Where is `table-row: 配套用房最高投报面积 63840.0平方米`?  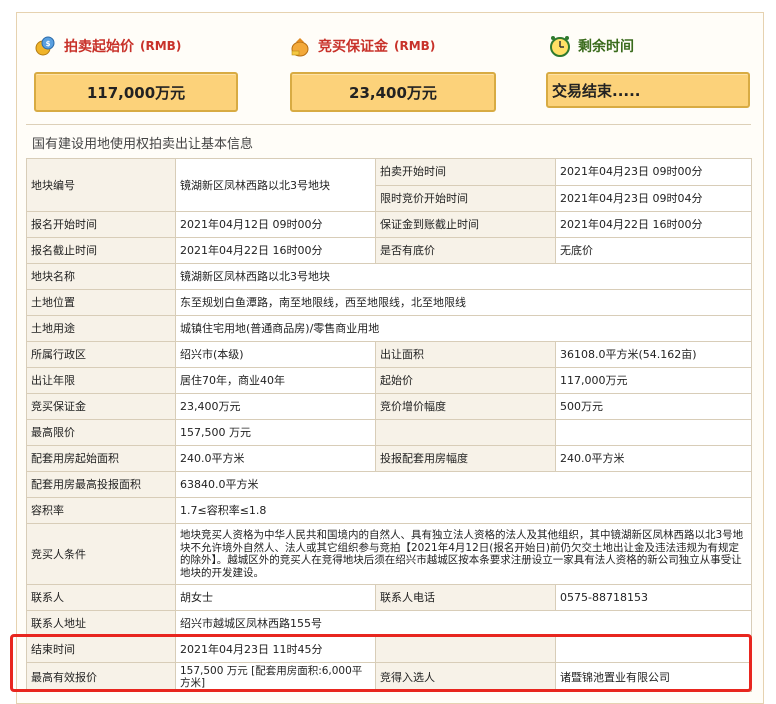 table-row: 配套用房最高投报面积 63840.0平方米 is located at coordinates (389, 484).